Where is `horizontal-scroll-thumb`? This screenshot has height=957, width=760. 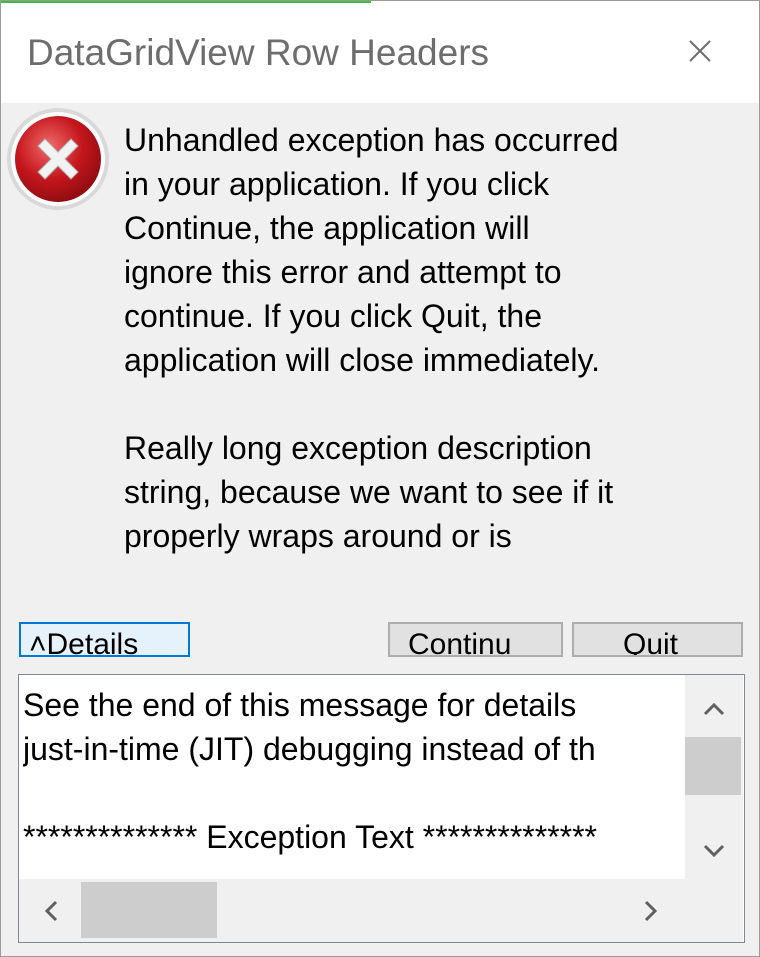
horizontal-scroll-thumb is located at coordinates (149, 910).